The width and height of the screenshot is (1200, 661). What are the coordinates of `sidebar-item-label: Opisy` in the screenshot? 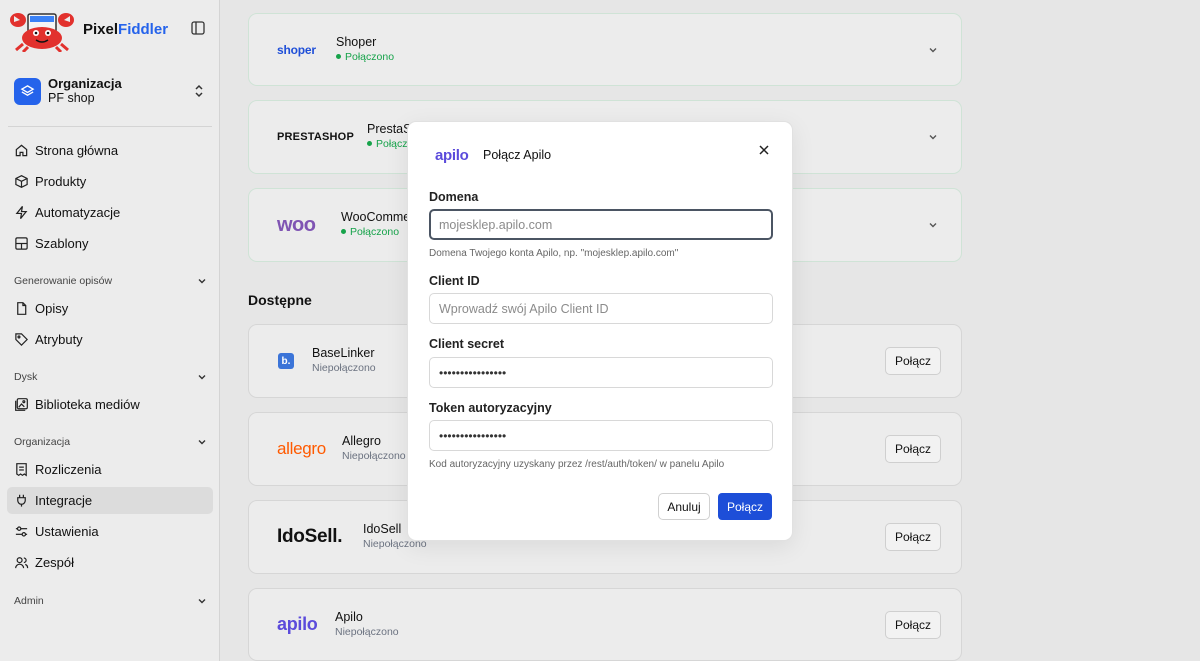 It's located at (52, 308).